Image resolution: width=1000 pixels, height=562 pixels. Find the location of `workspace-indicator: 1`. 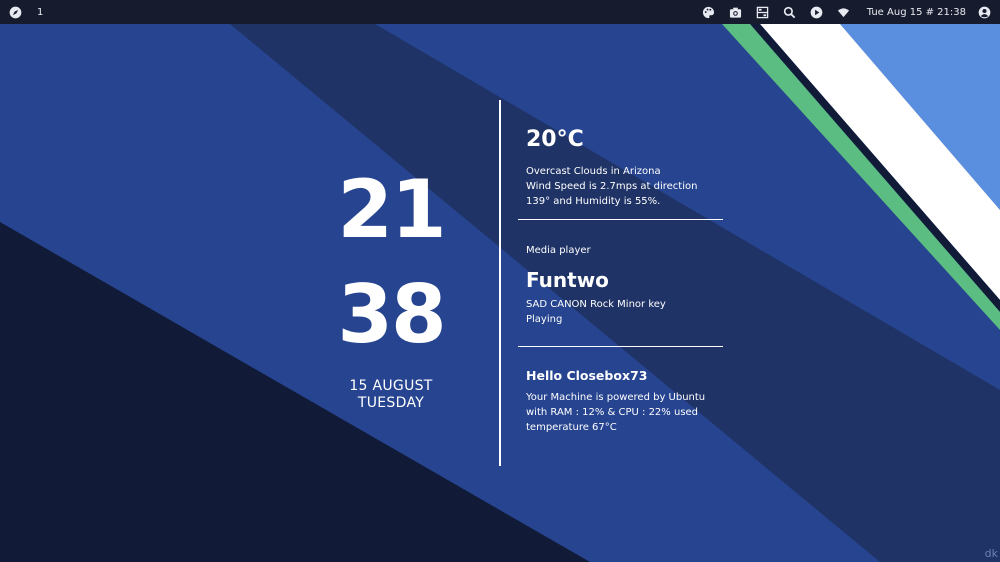

workspace-indicator: 1 is located at coordinates (40, 12).